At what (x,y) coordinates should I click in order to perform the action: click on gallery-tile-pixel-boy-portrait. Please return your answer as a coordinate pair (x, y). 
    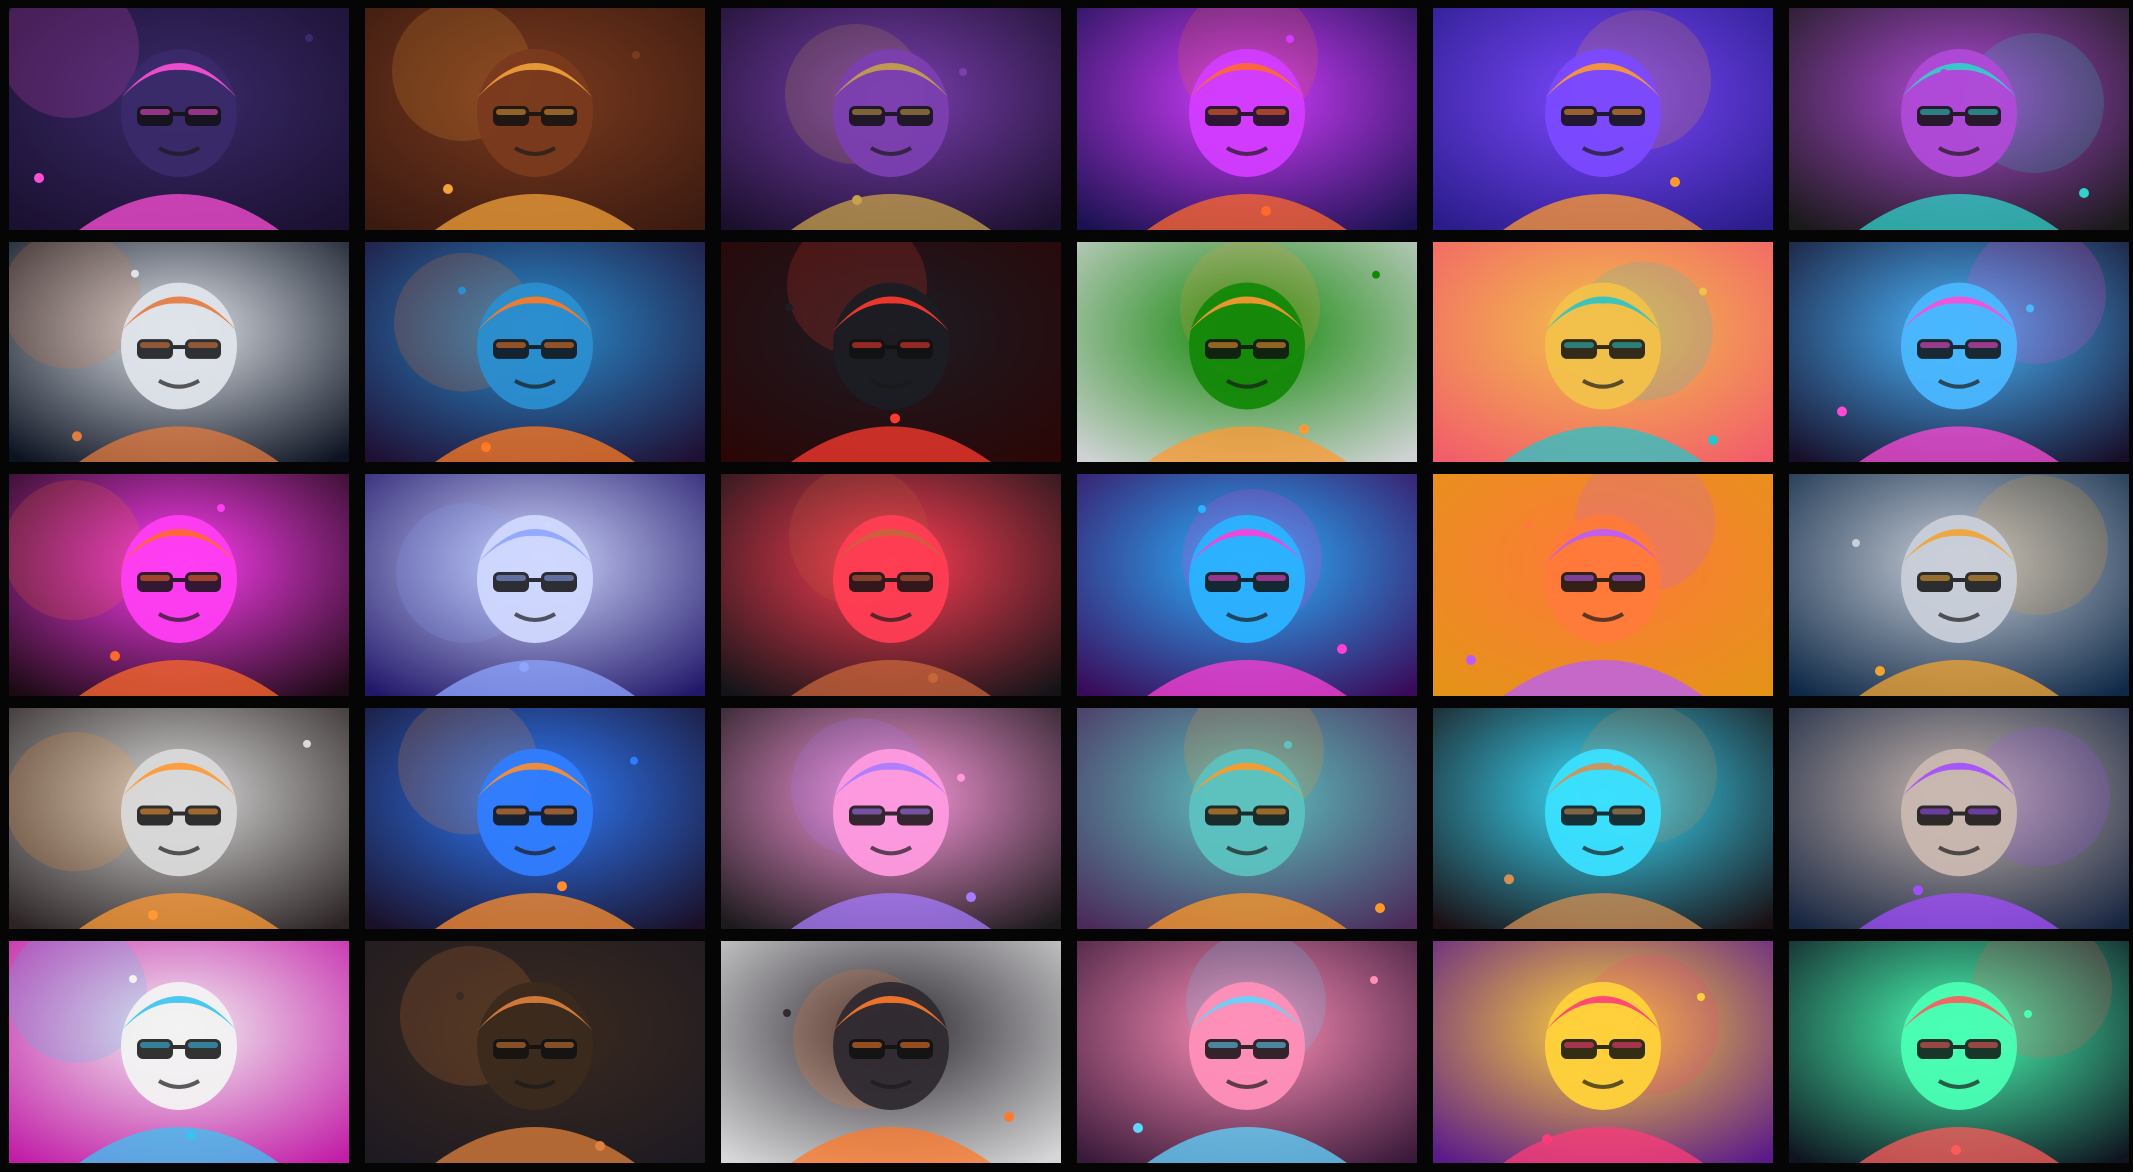
    Looking at the image, I should click on (535, 119).